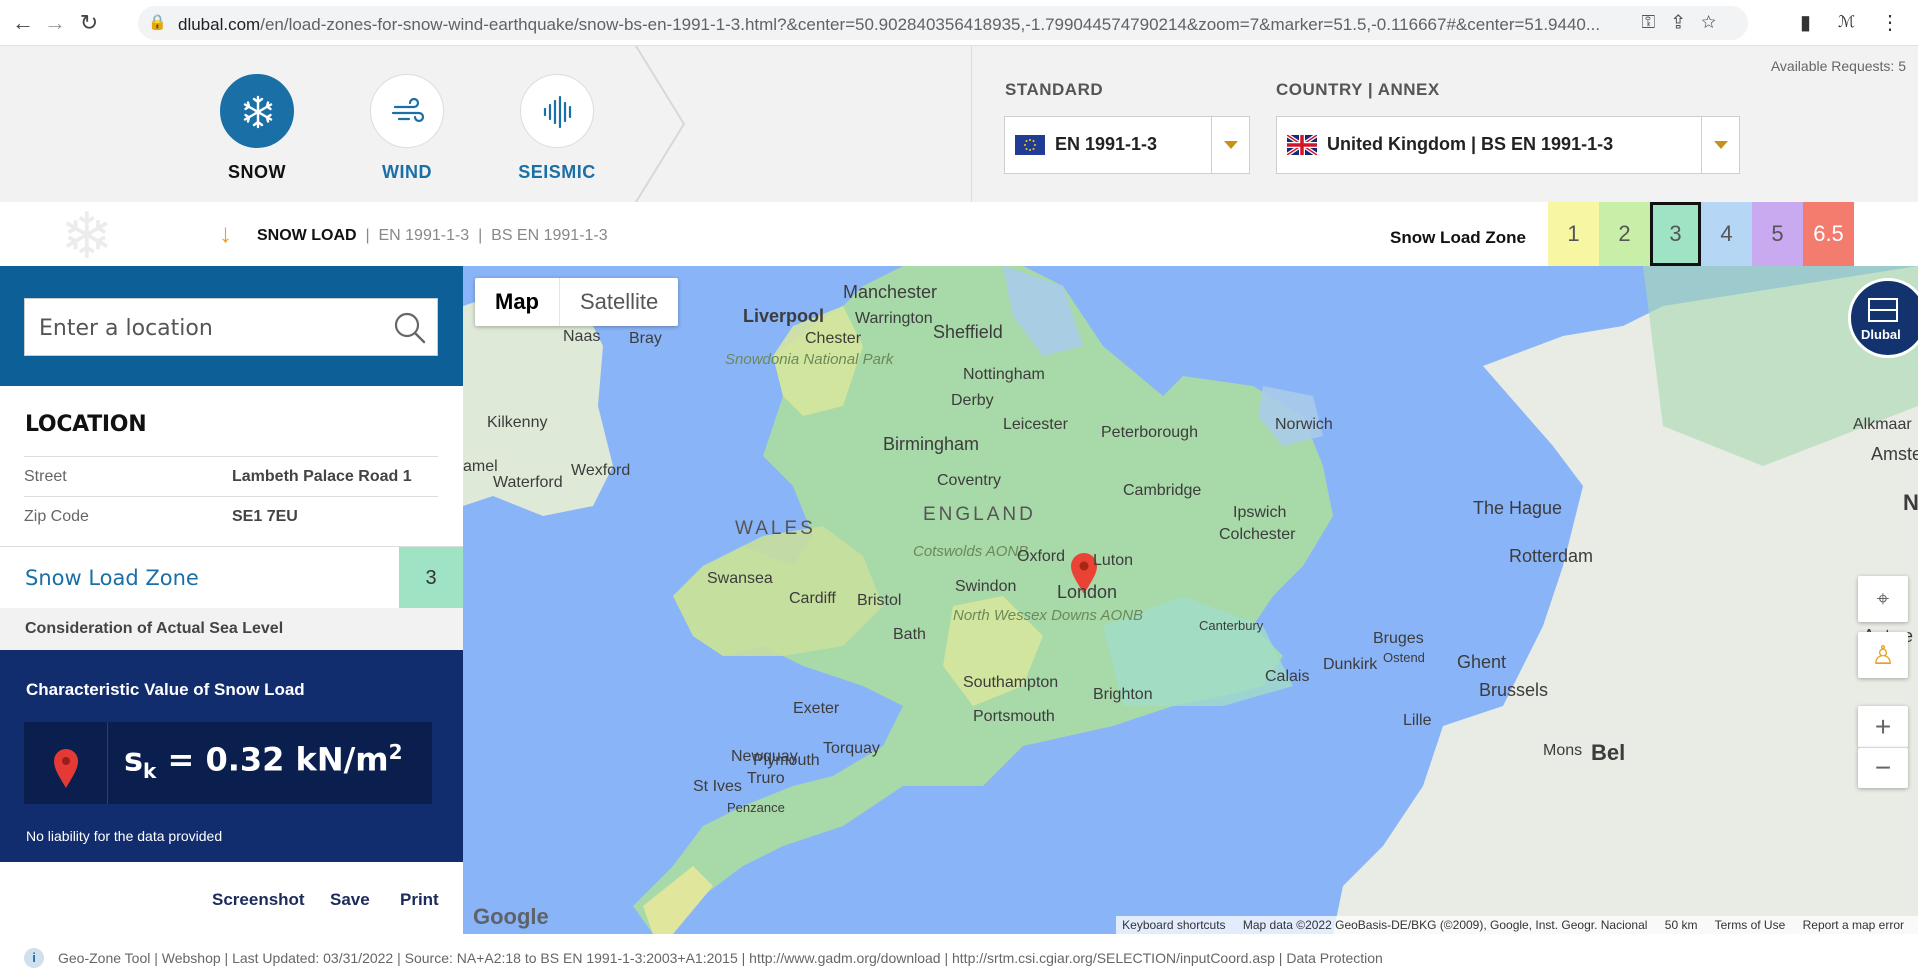 Image resolution: width=1918 pixels, height=978 pixels. What do you see at coordinates (85, 424) in the screenshot?
I see `location-title: LOCATION` at bounding box center [85, 424].